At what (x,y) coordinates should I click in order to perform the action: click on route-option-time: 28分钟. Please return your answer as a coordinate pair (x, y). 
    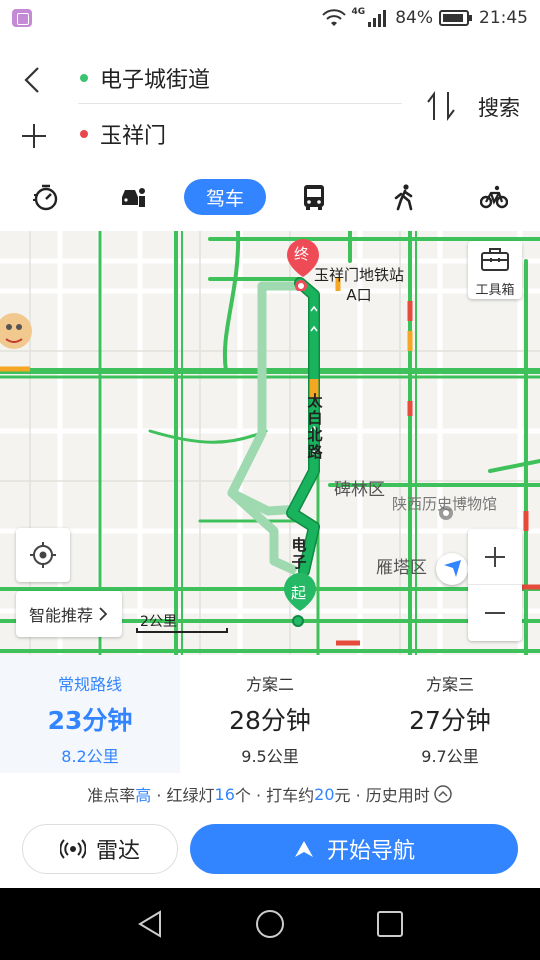
    Looking at the image, I should click on (270, 720).